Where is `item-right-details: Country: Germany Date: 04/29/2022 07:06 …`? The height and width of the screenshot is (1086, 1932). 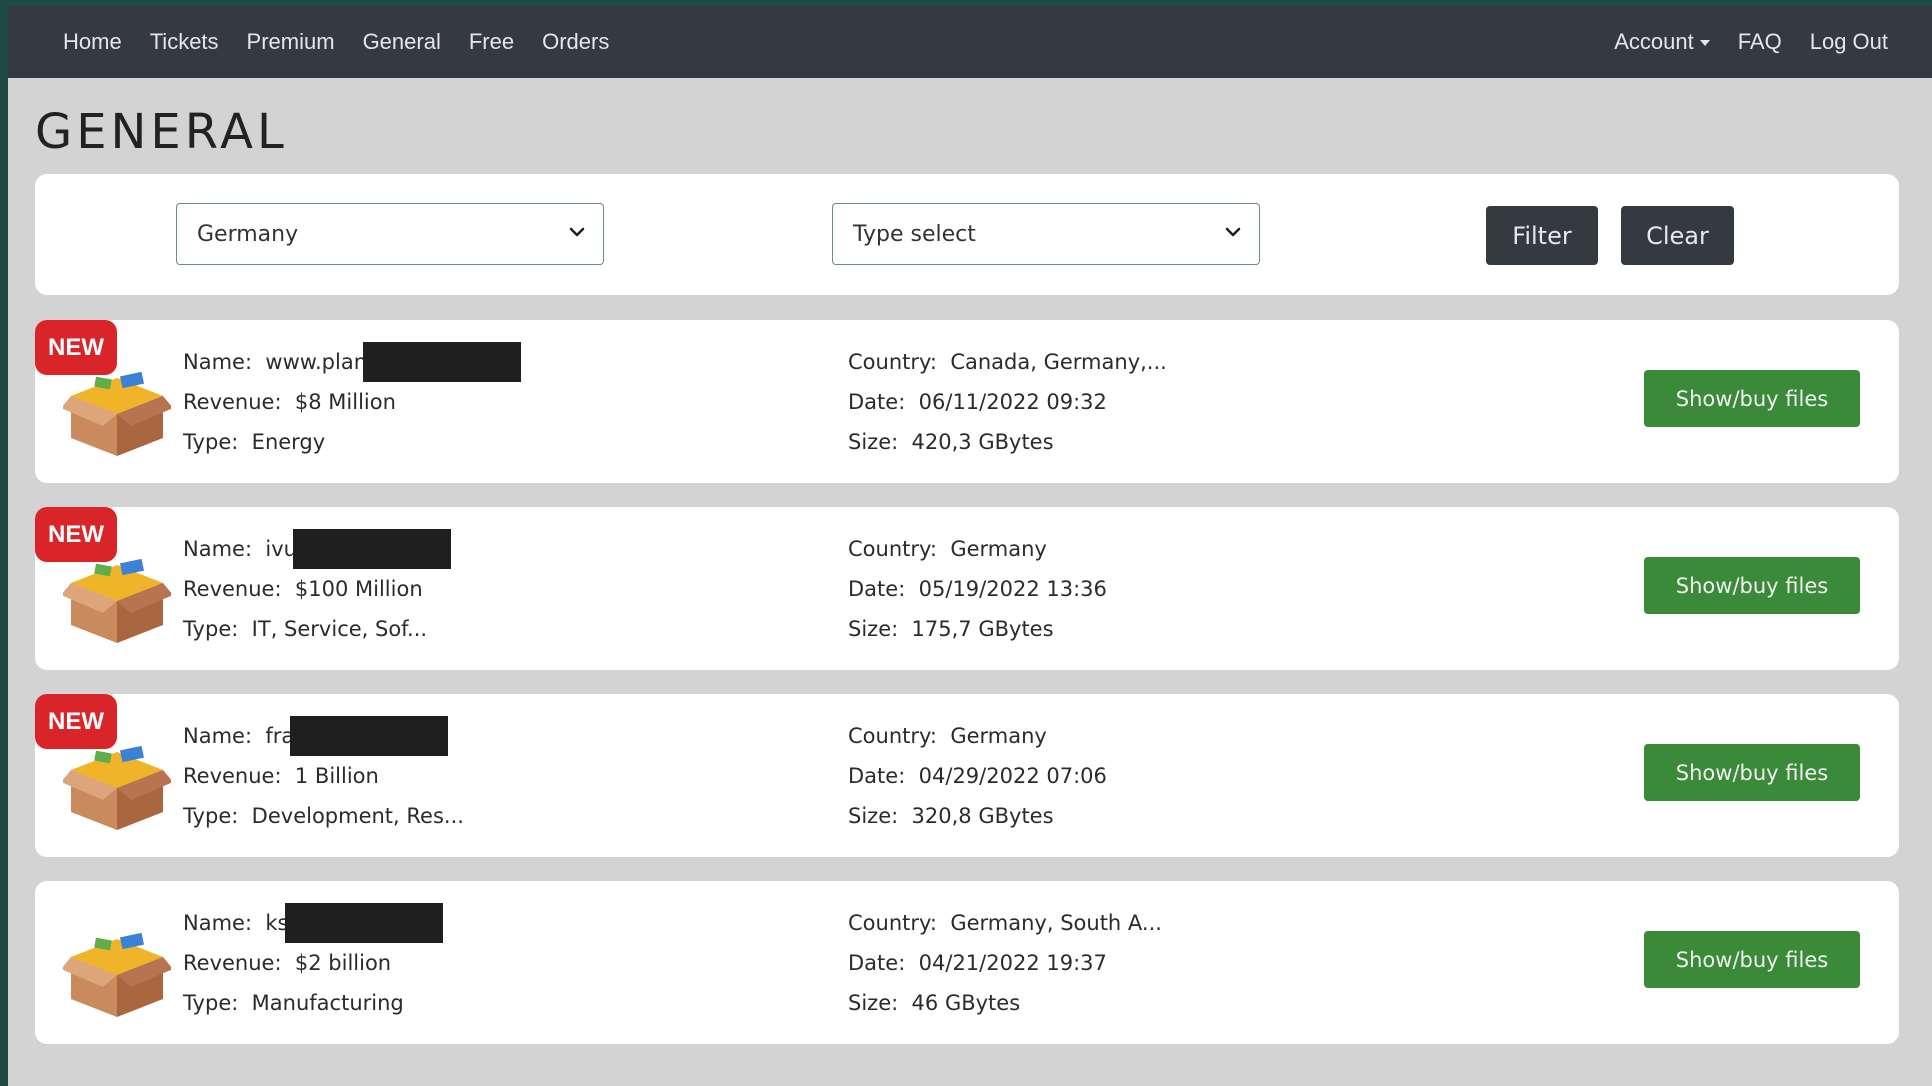
item-right-details: Country: Germany Date: 04/29/2022 07:06 … is located at coordinates (977, 776).